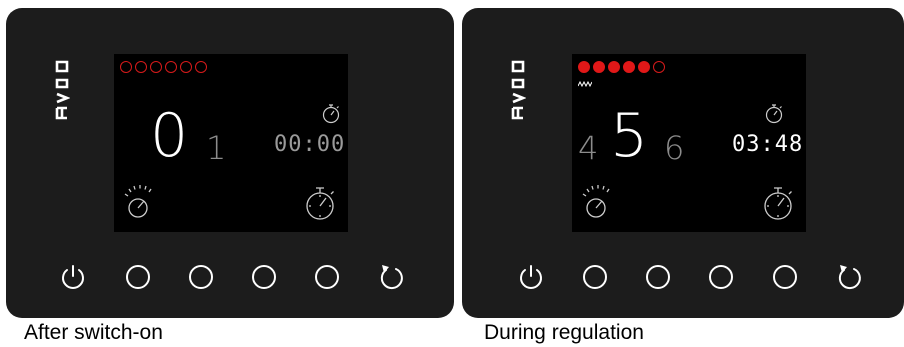 This screenshot has width=904, height=347. What do you see at coordinates (310, 144) in the screenshot?
I see `timer-readout: 00:00` at bounding box center [310, 144].